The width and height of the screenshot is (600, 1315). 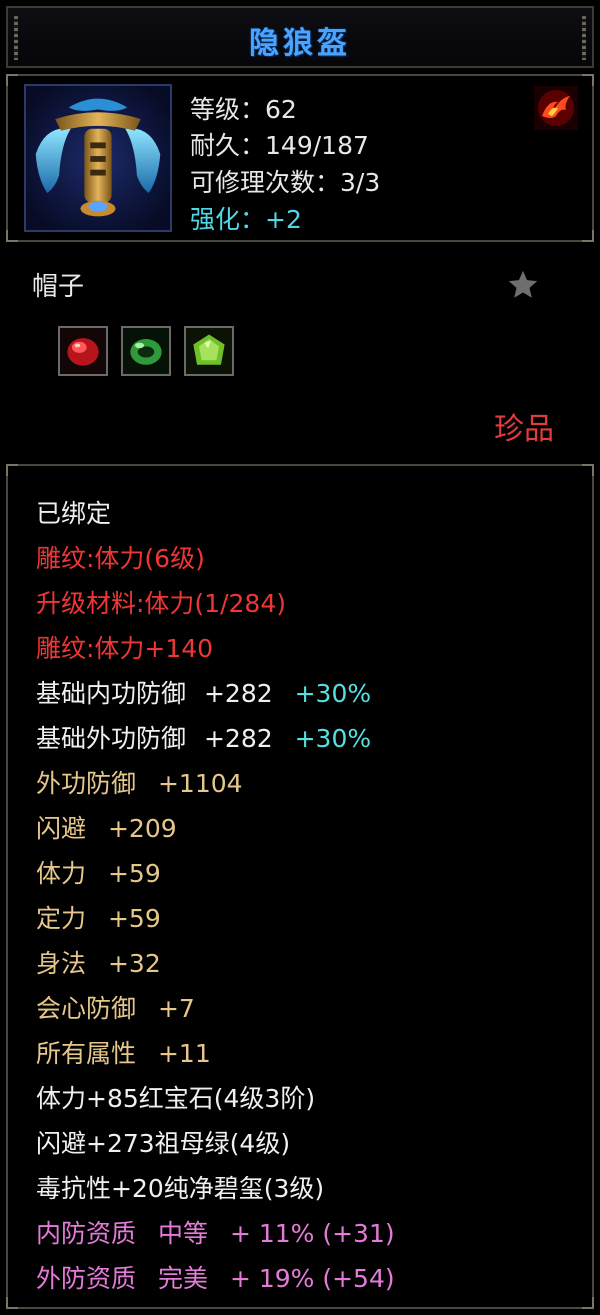 What do you see at coordinates (61, 828) in the screenshot?
I see `stat-label: 闪避` at bounding box center [61, 828].